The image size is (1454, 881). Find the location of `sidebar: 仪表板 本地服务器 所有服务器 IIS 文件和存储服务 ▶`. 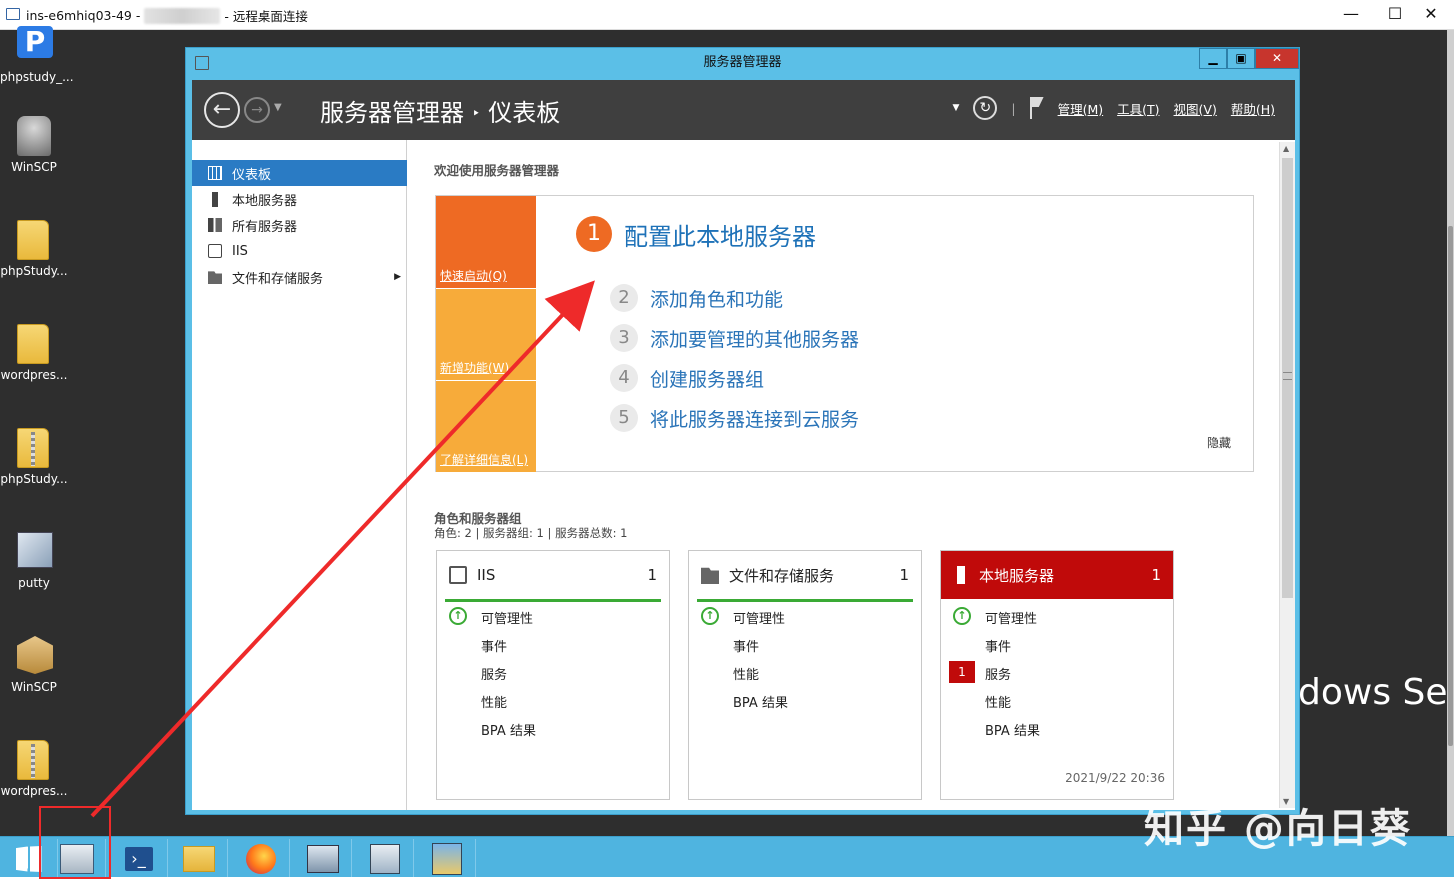

sidebar: 仪表板 本地服务器 所有服务器 IIS 文件和存储服务 ▶ is located at coordinates (299, 475).